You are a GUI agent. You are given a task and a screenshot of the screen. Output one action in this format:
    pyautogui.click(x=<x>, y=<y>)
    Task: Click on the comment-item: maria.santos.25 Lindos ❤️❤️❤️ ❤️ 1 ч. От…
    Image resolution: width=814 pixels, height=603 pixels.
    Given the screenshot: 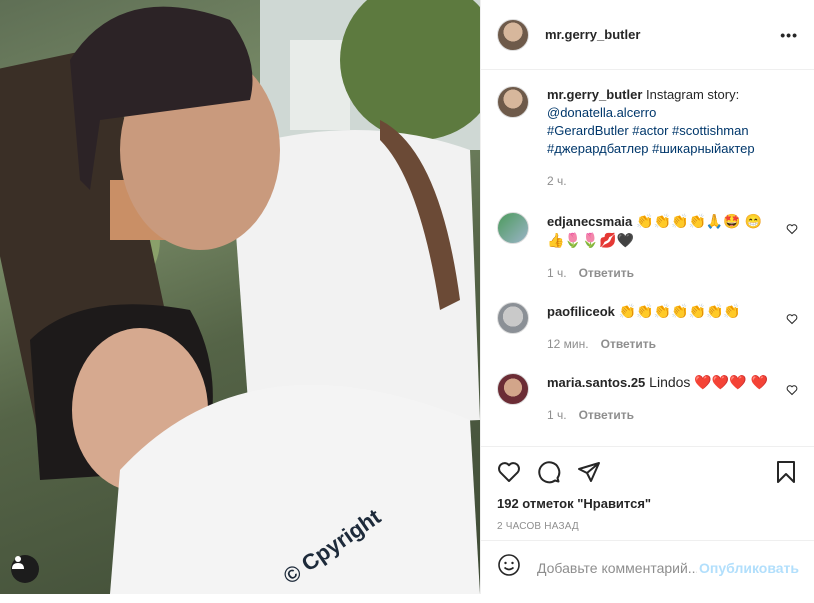 What is the action you would take?
    pyautogui.click(x=647, y=398)
    